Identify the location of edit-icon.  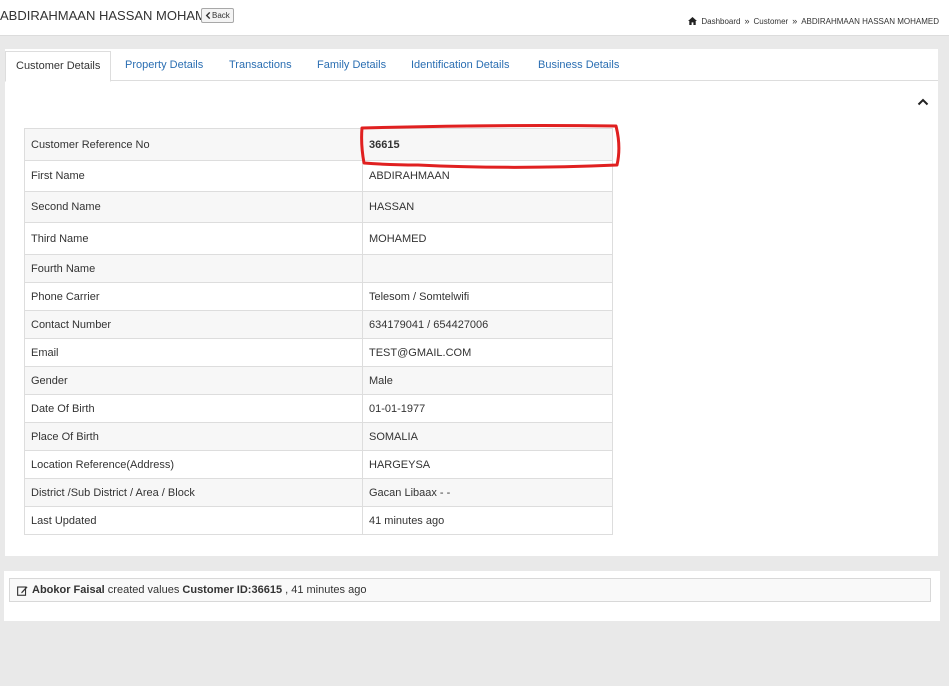
(22, 590).